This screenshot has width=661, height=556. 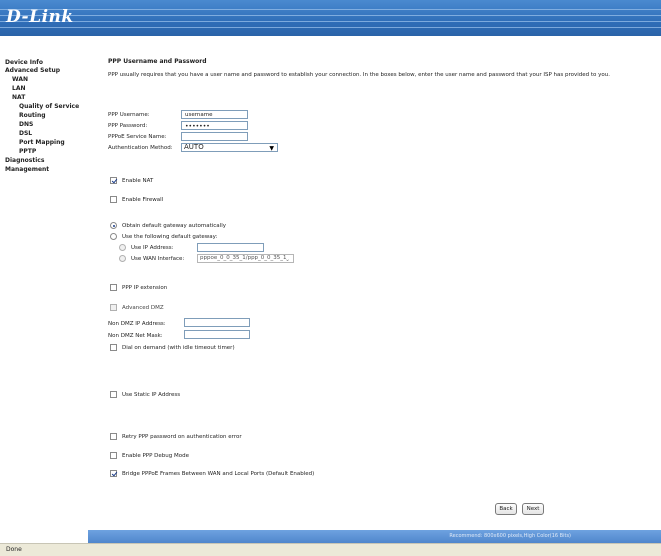 I want to click on gateway-ip-input, so click(x=230, y=247).